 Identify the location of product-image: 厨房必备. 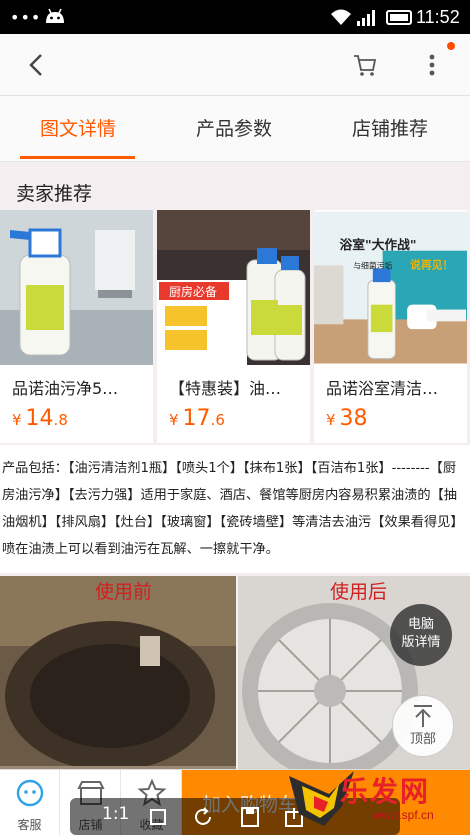
(233, 287).